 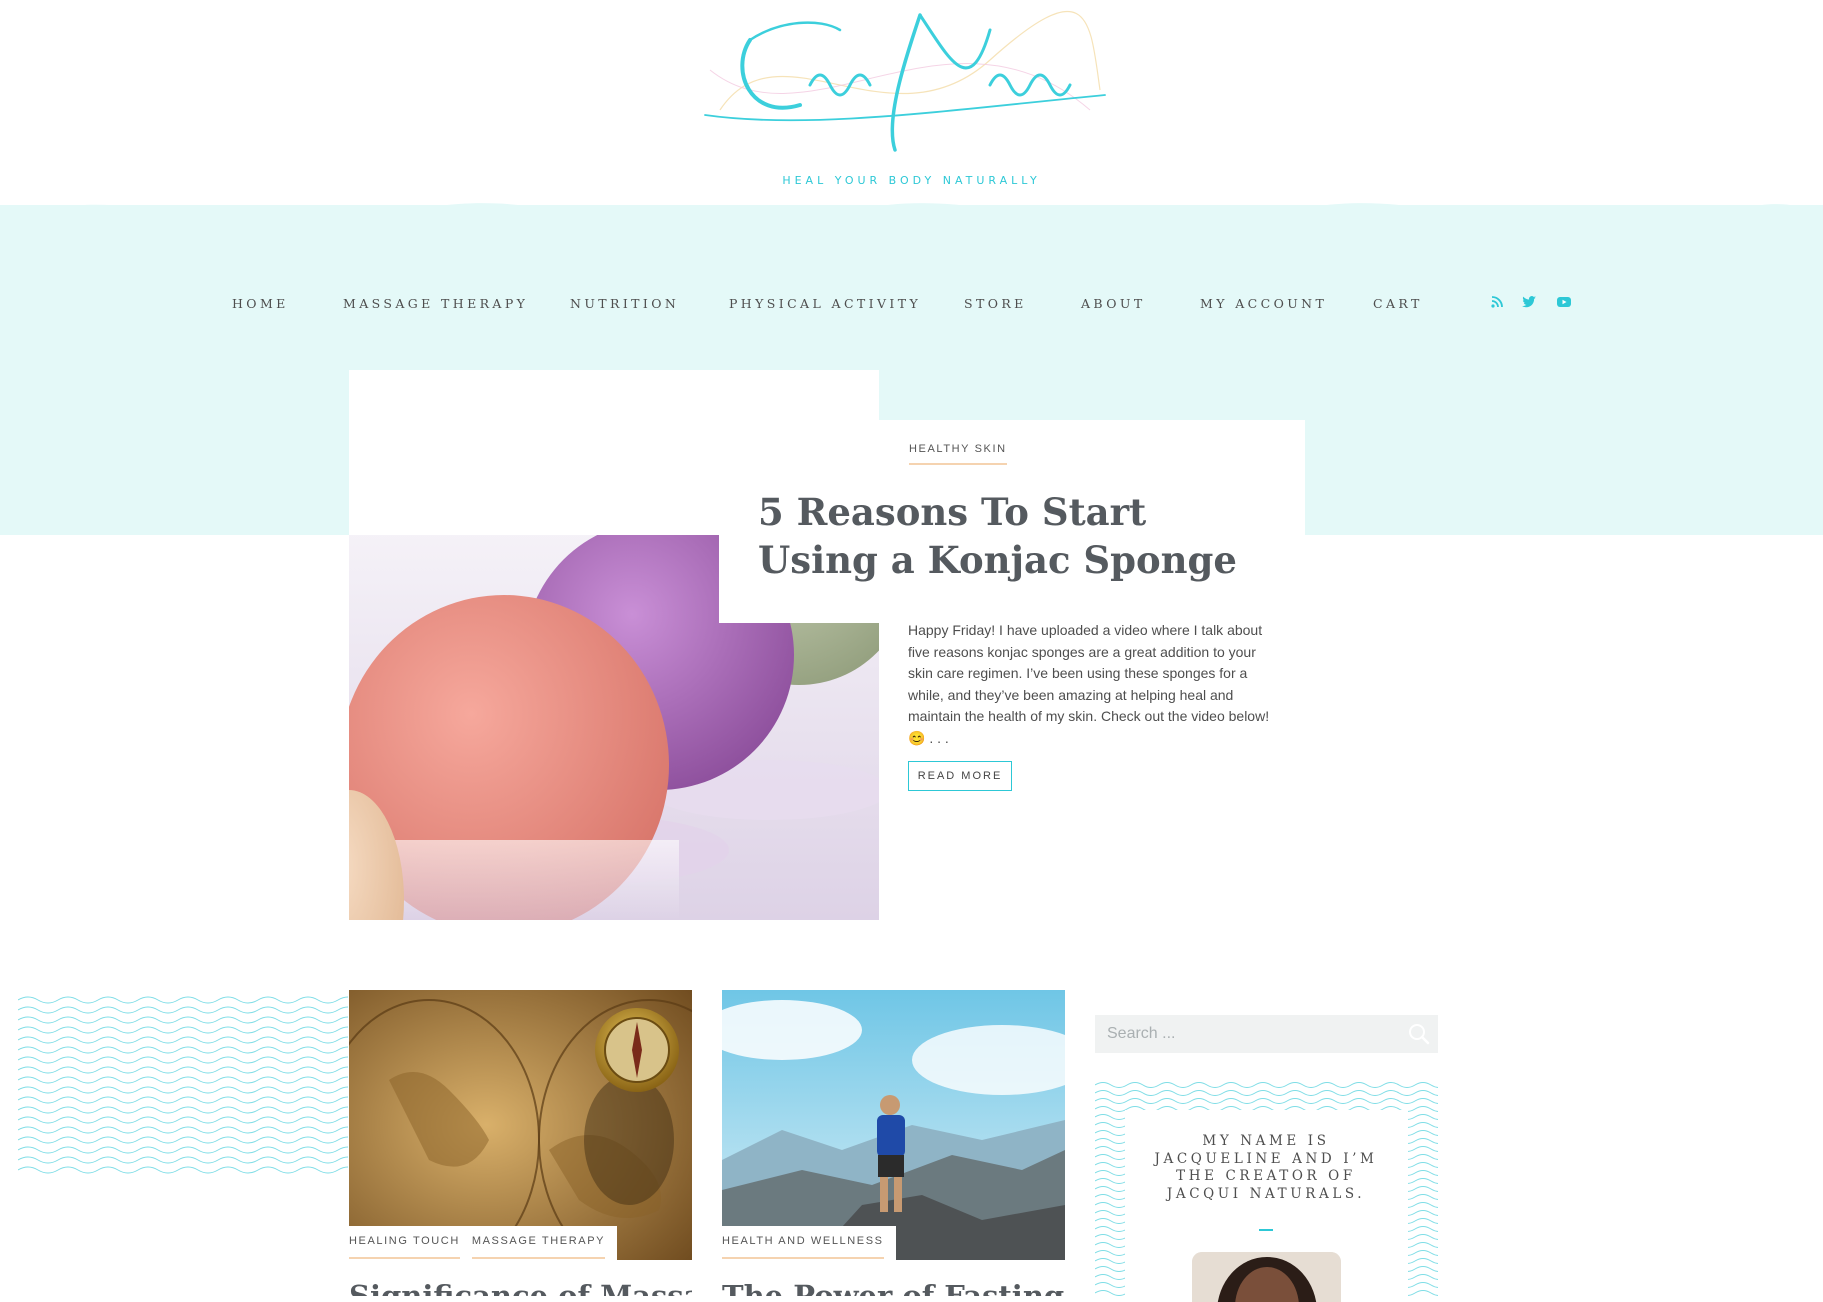 What do you see at coordinates (1398, 303) in the screenshot?
I see `nav-cart: CART` at bounding box center [1398, 303].